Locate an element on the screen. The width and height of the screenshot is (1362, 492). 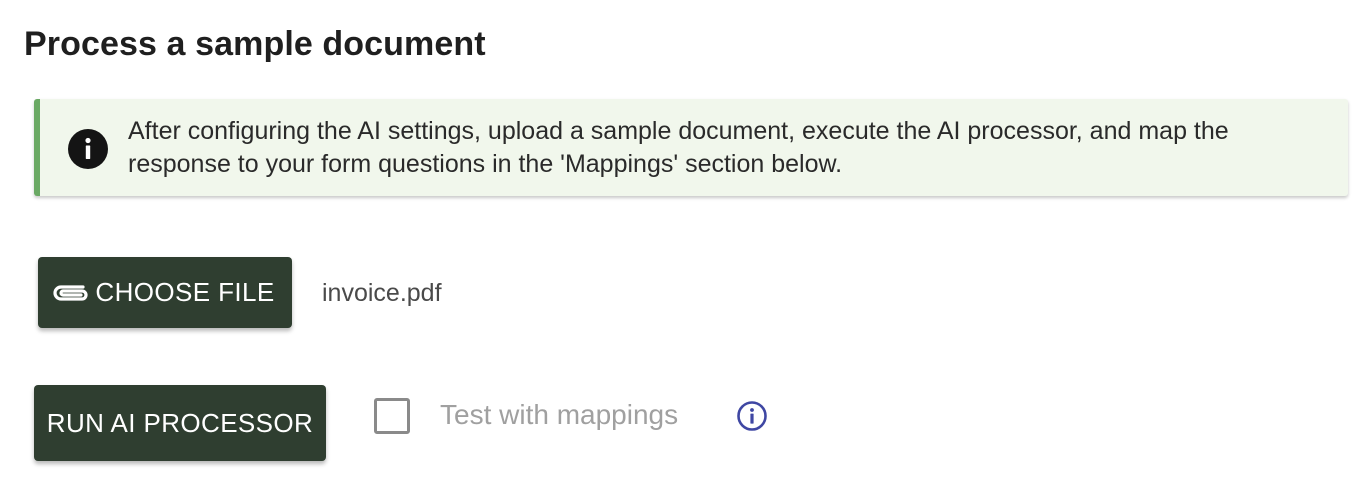
choose-file-button: CHOOSE FILE is located at coordinates (165, 292).